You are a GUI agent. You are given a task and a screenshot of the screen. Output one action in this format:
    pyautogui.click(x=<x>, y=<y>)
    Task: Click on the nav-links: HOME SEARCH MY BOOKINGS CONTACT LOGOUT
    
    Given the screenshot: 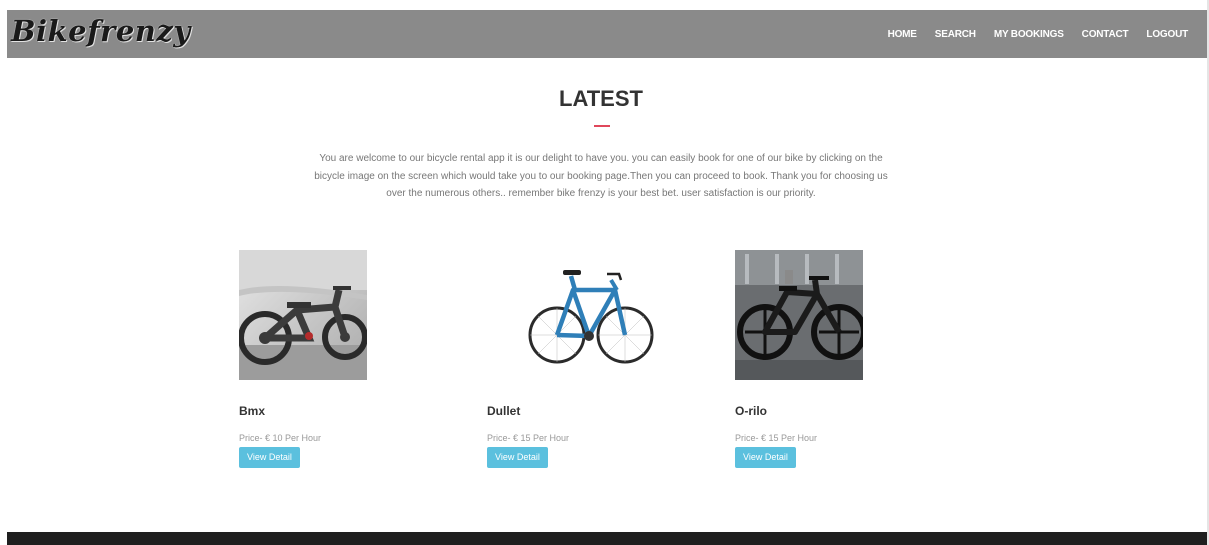 What is the action you would take?
    pyautogui.click(x=1038, y=34)
    